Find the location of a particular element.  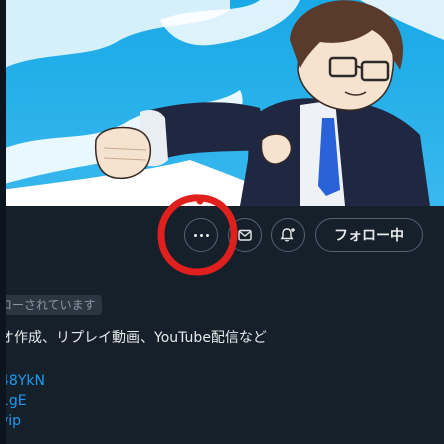

message-button is located at coordinates (245, 235).